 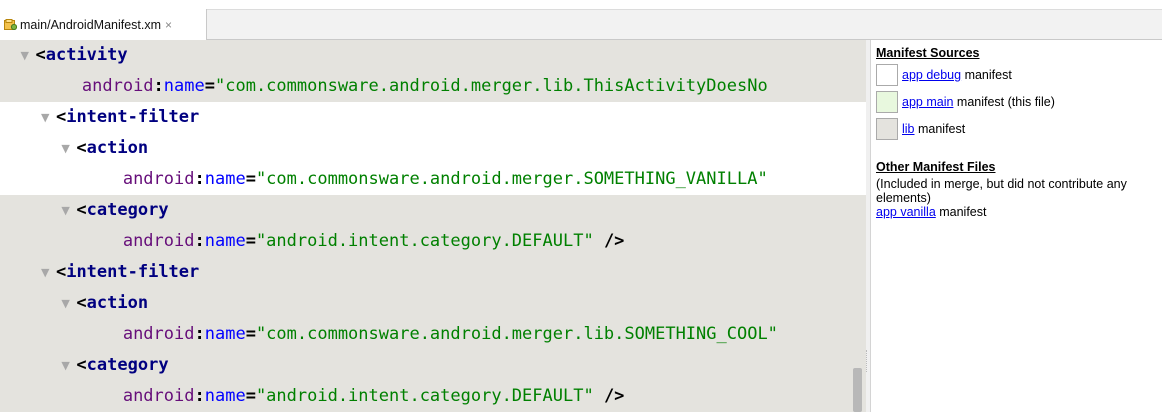 I want to click on manifest-sources-heading: Manifest Sources, so click(x=928, y=53).